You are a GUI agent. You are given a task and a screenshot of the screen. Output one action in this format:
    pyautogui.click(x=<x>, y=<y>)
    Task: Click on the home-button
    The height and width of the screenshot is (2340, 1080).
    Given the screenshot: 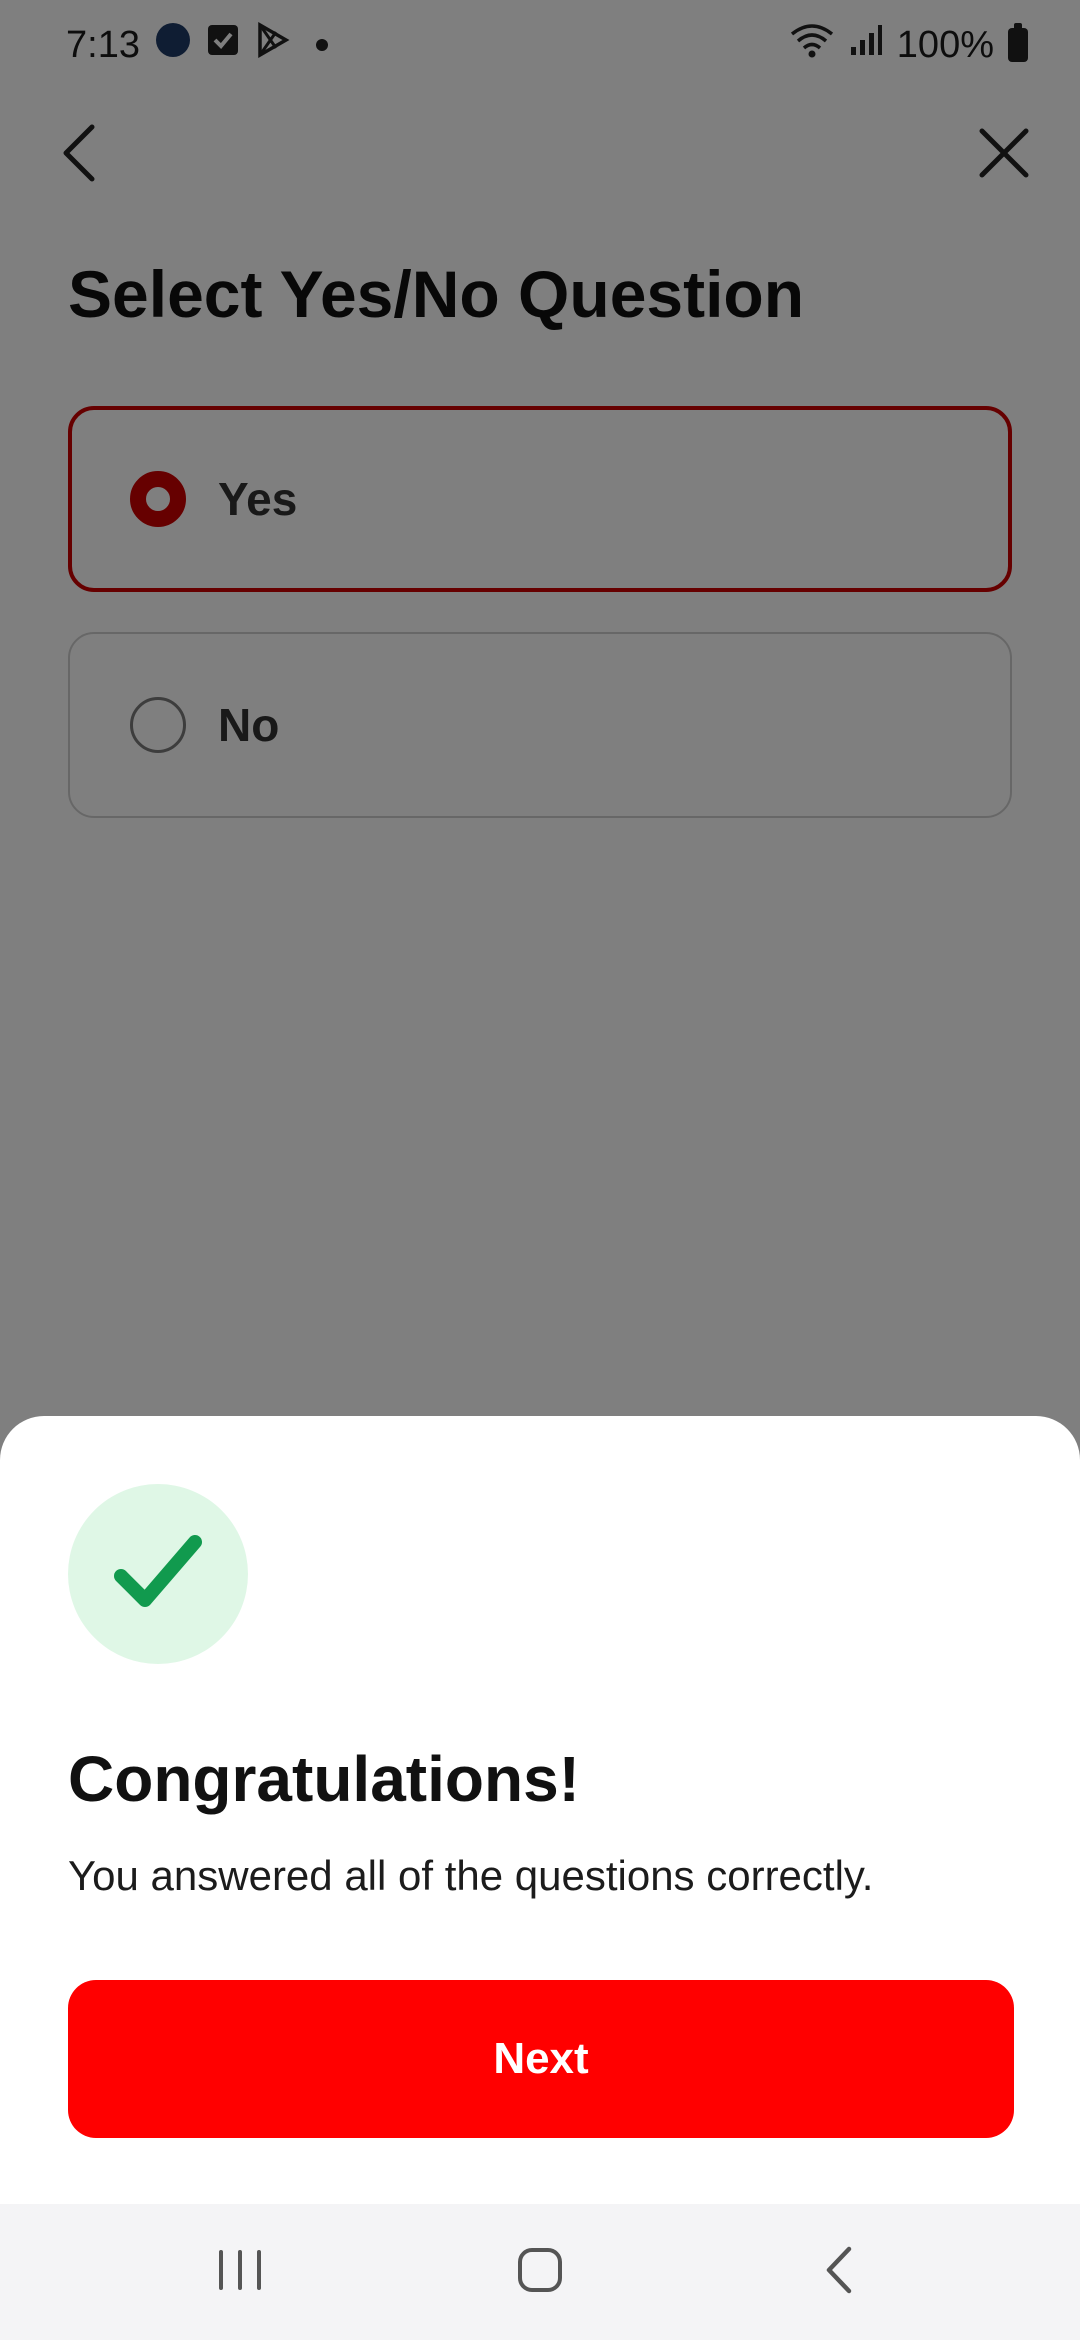 What is the action you would take?
    pyautogui.click(x=540, y=2272)
    